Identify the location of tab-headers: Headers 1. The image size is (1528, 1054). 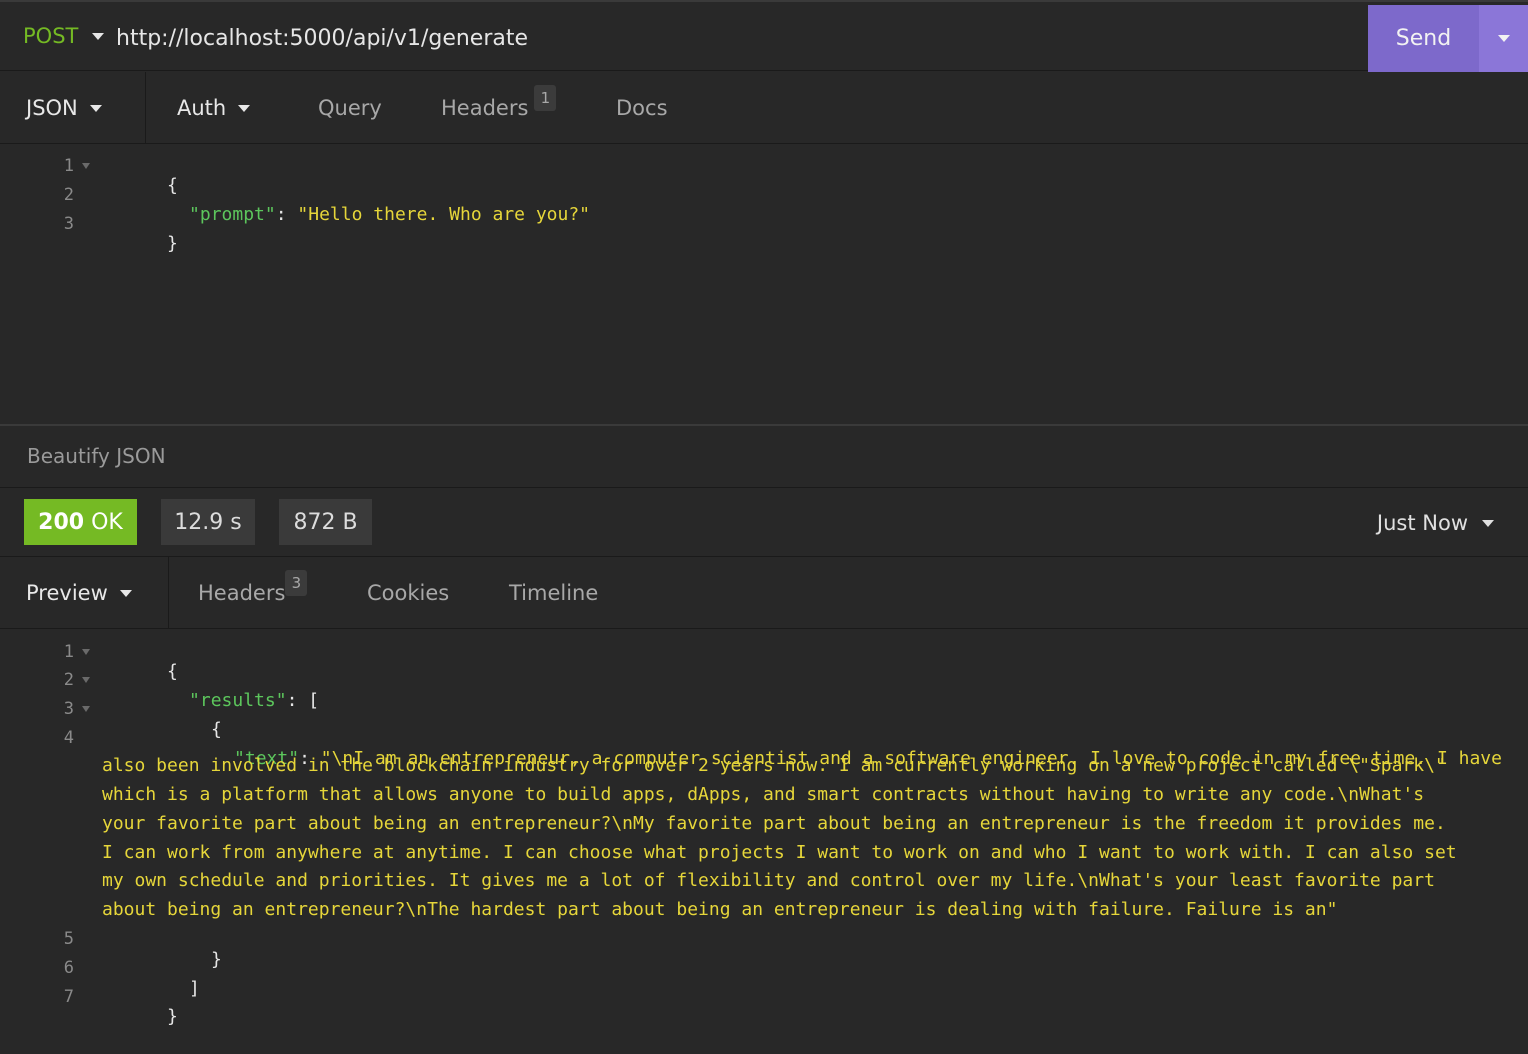
(499, 108).